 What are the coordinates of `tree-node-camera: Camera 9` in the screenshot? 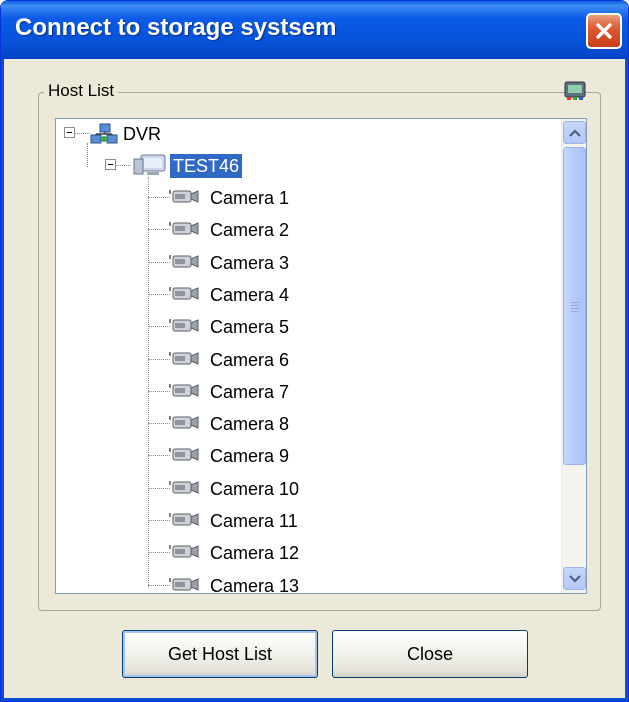 It's located at (306, 457).